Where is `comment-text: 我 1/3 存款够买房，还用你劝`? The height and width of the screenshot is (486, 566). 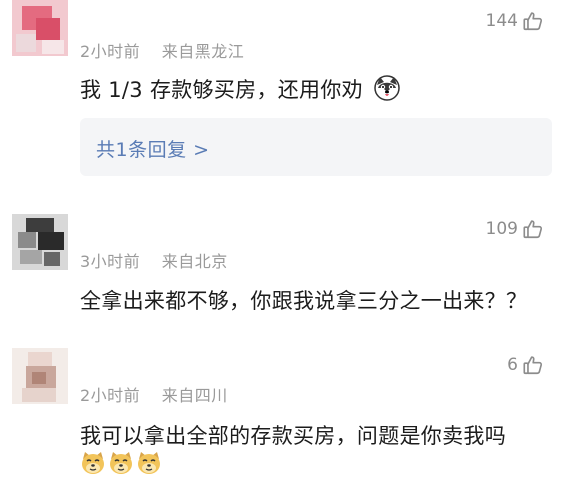
comment-text: 我 1/3 存款够买房，还用你劝 is located at coordinates (314, 90).